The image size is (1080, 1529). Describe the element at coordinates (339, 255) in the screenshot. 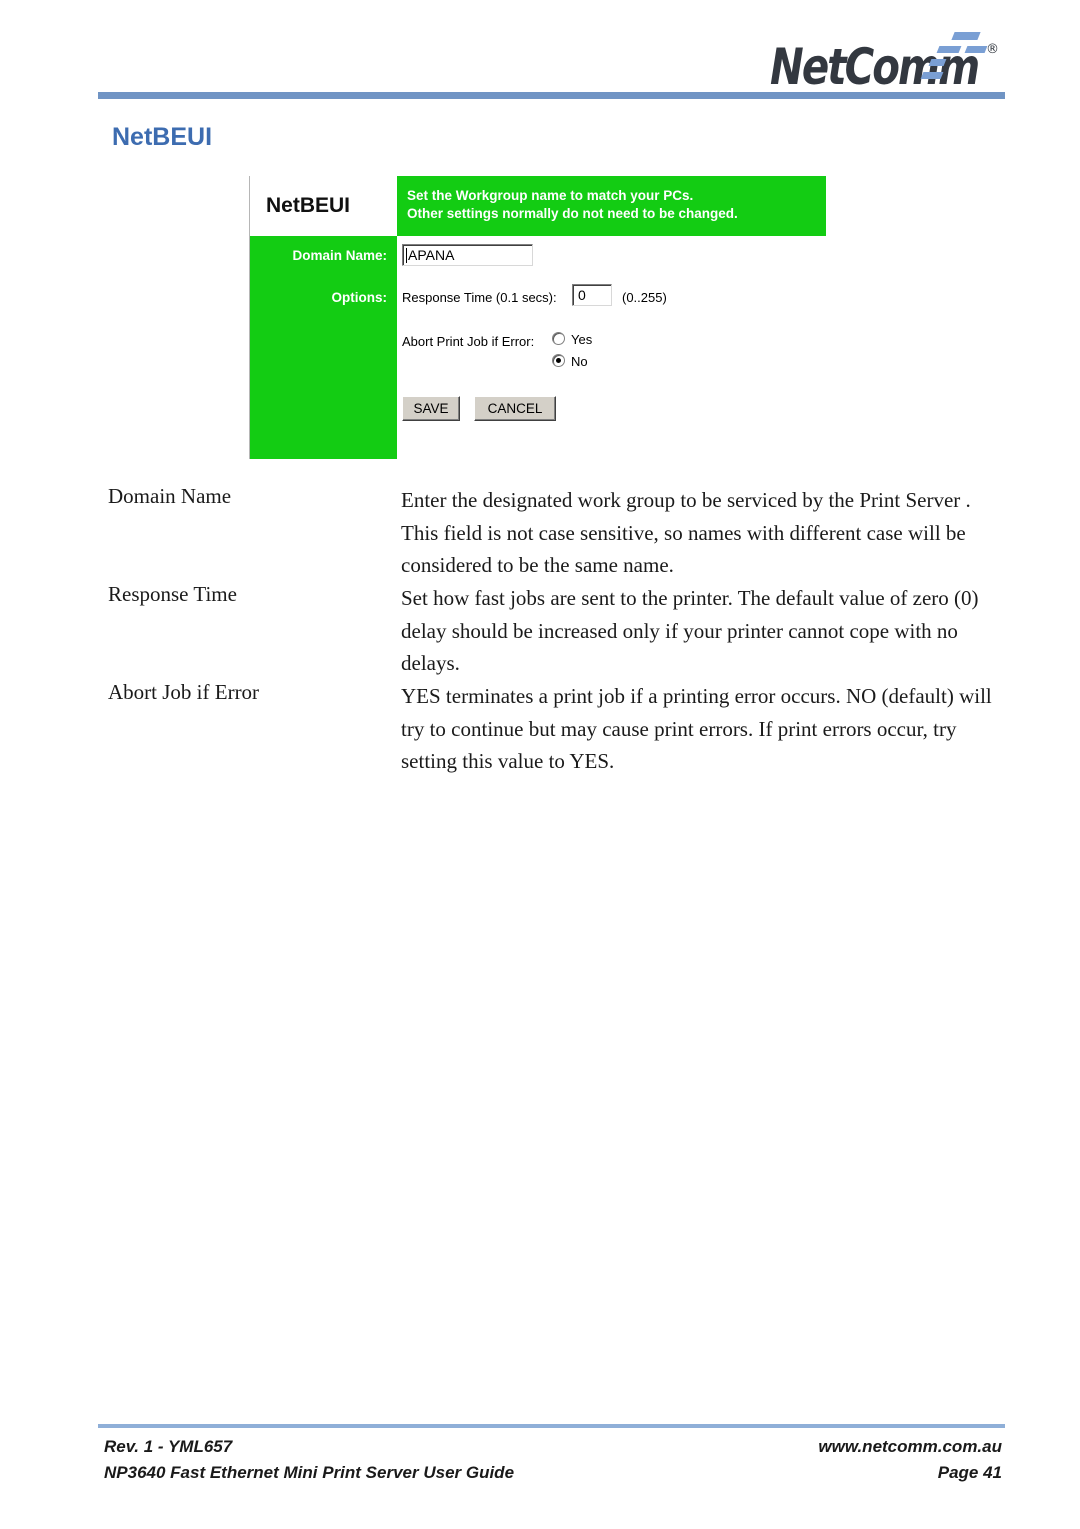

I see `domain-name-label: Domain Name:` at that location.